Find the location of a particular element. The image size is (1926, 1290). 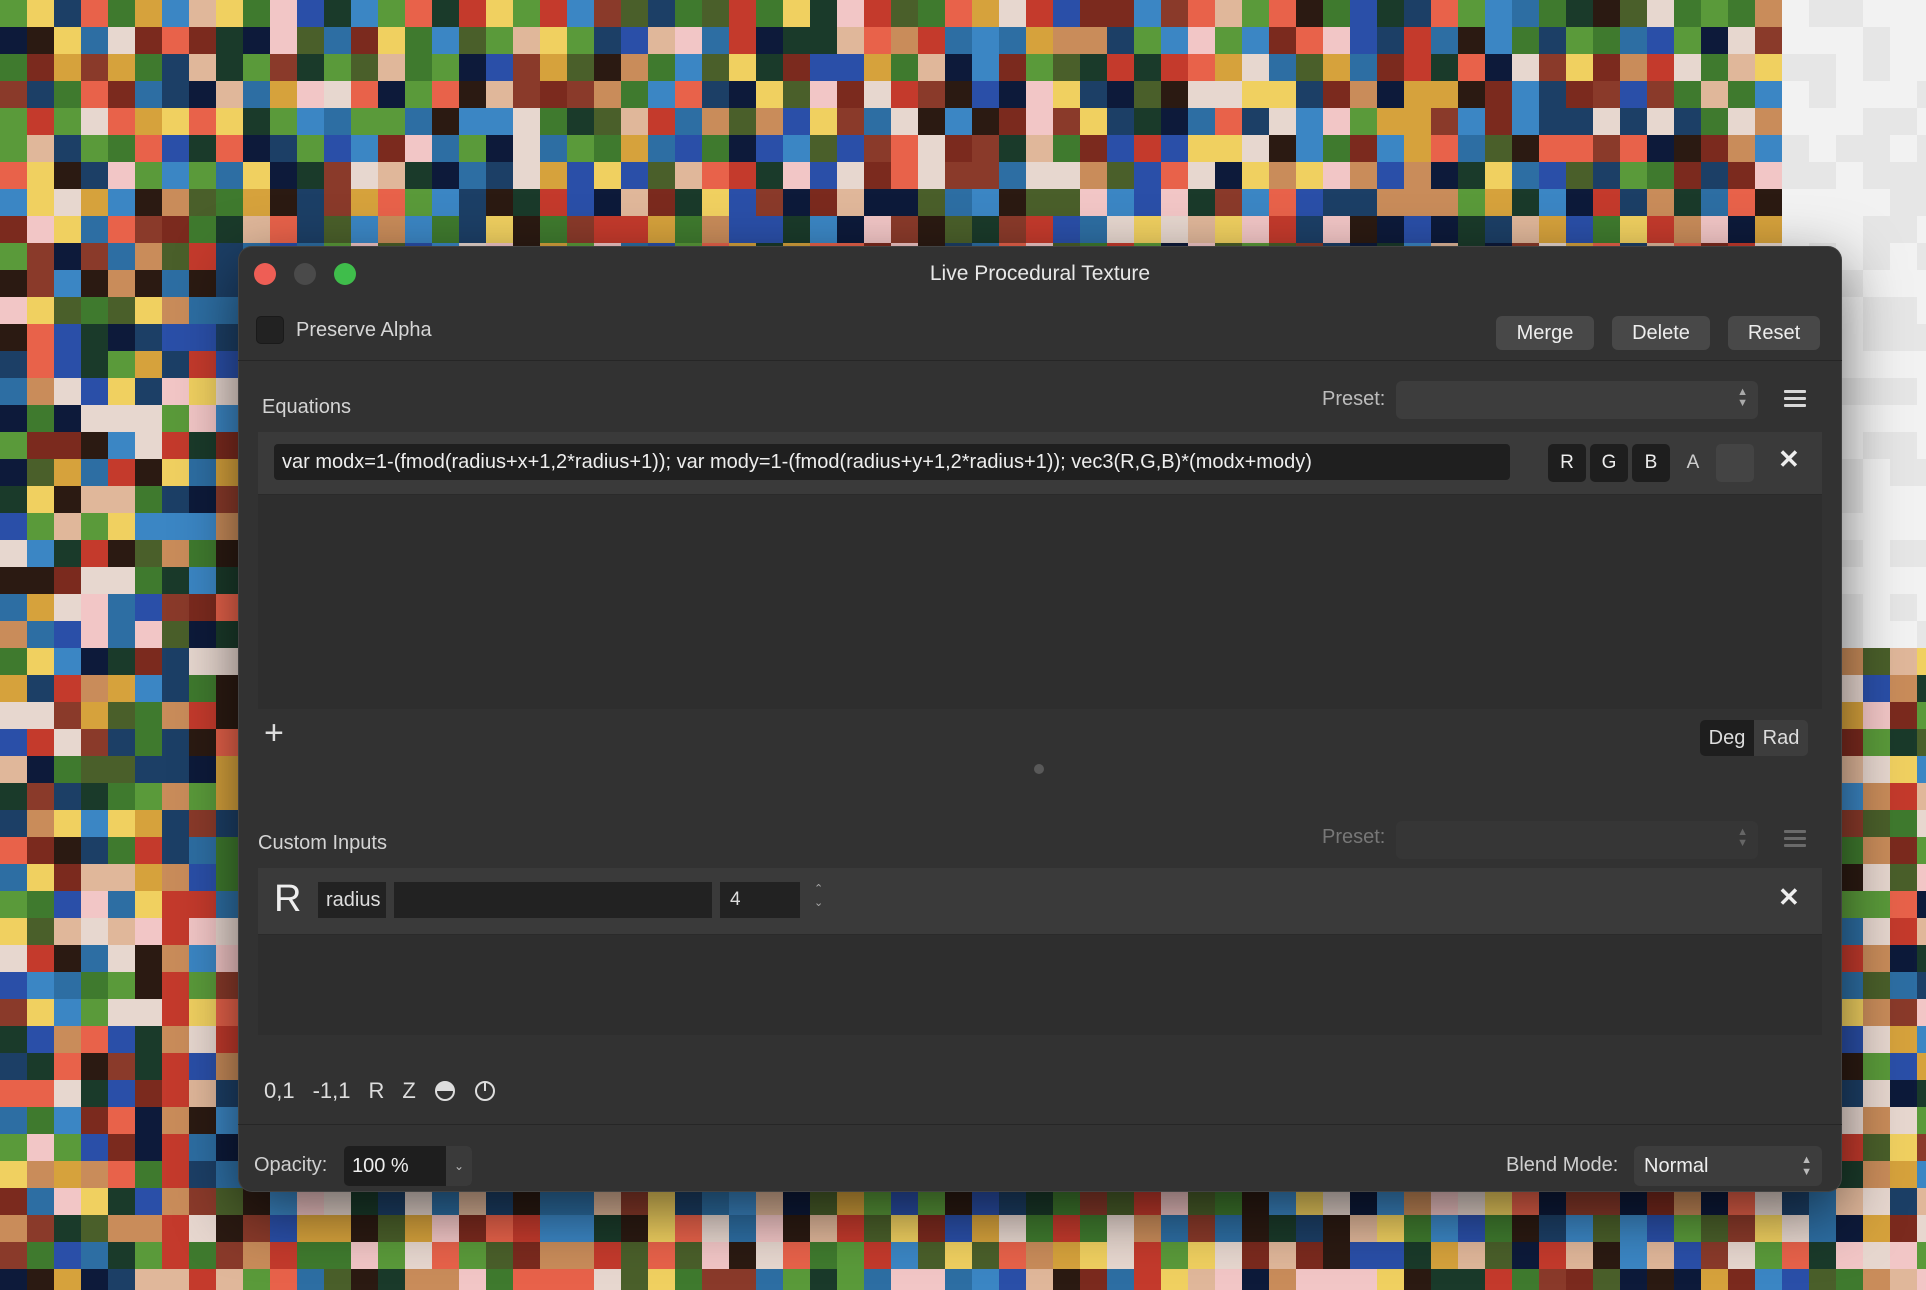

blend-mode-select: Normal ▲ ▼ is located at coordinates (1728, 1166).